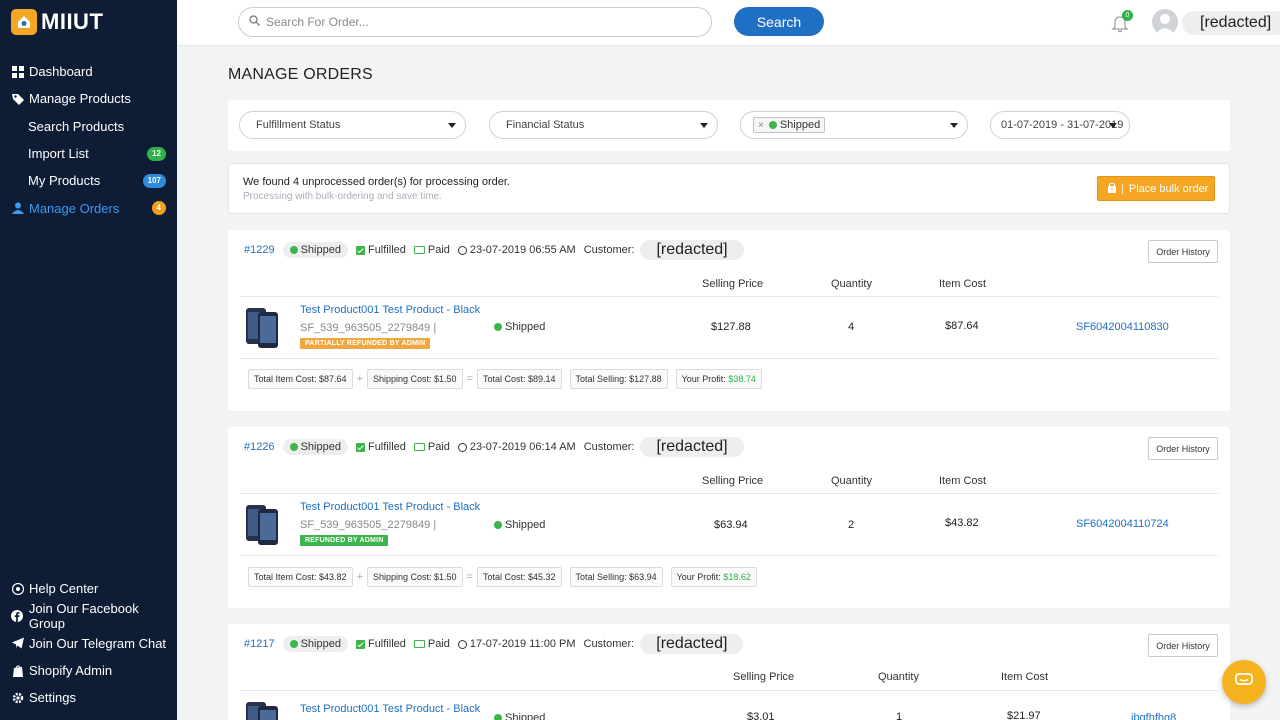 This screenshot has width=1280, height=720. I want to click on sidebar-item-telegram-chat: Join Our Telegram Chat, so click(88, 643).